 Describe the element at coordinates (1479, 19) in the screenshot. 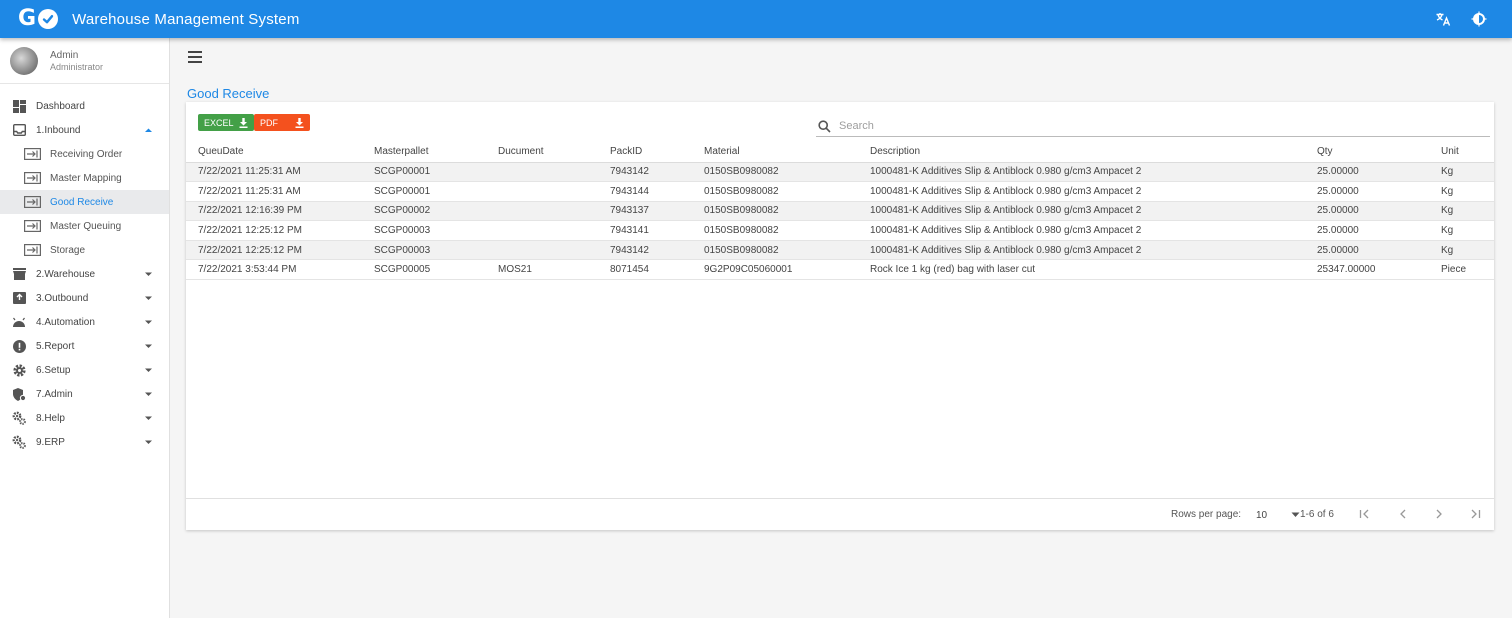

I see `theme-toggle-icon` at that location.